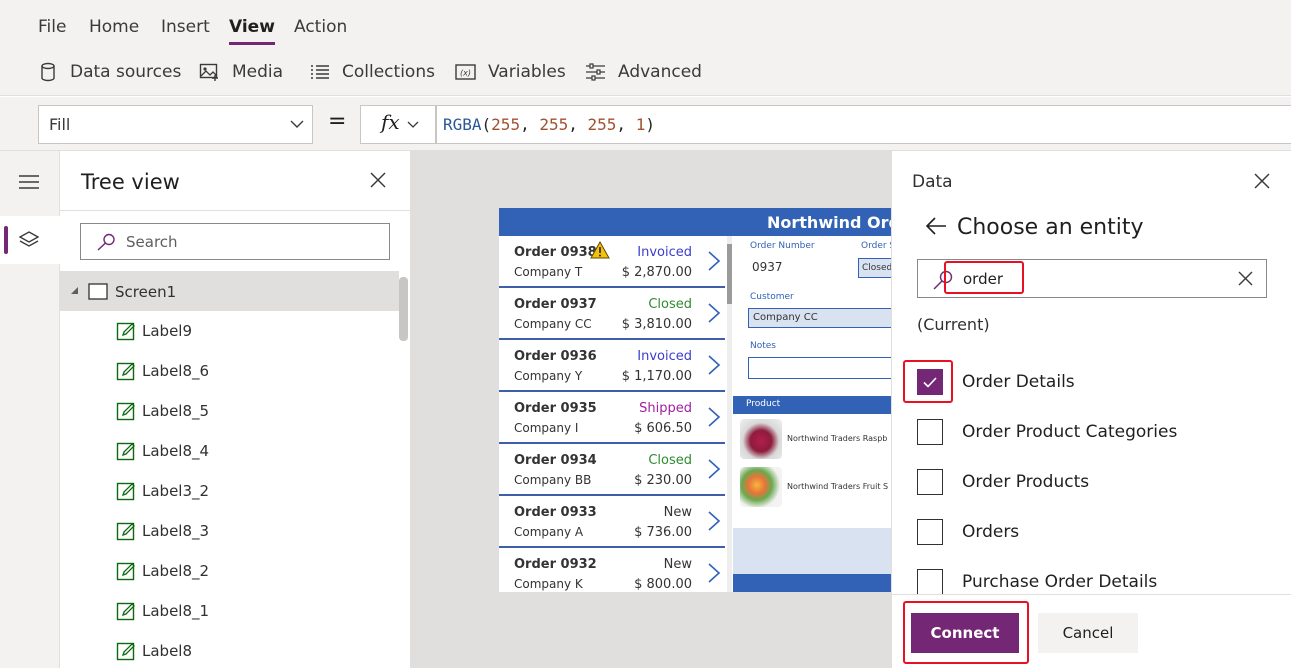 The image size is (1291, 668). I want to click on svg-text: (x), so click(465, 73).